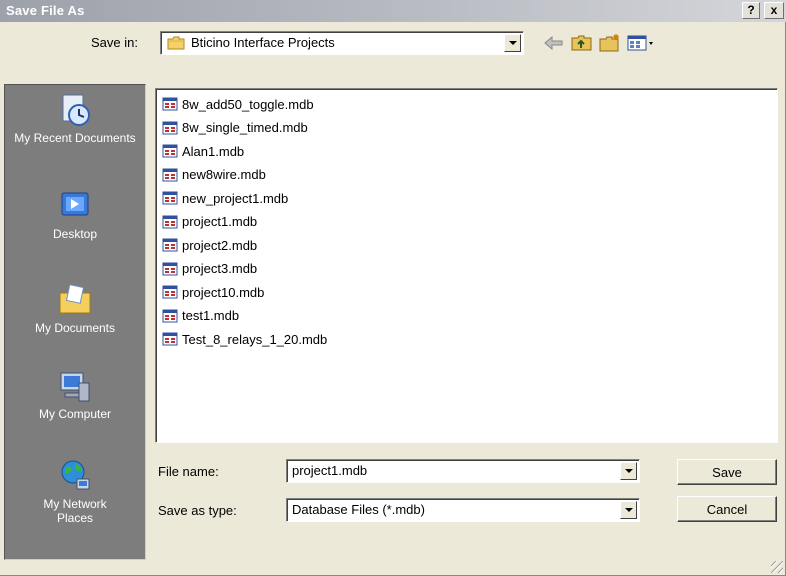 This screenshot has height=576, width=786. I want to click on view-menu-icon, so click(641, 43).